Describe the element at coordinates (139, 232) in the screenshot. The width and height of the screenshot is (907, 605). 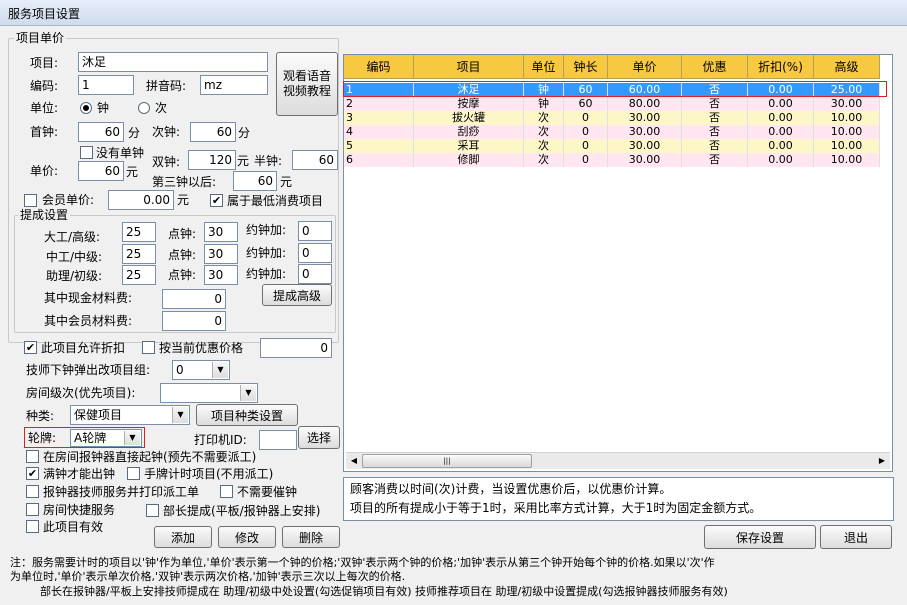
I see `commission-input-senior: 25` at that location.